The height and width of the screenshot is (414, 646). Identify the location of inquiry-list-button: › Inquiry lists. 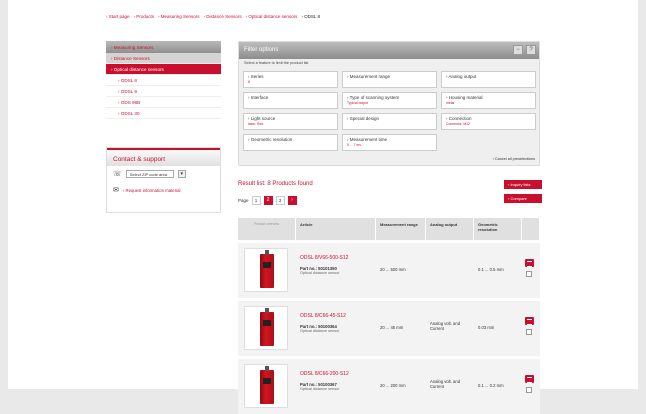
(523, 184).